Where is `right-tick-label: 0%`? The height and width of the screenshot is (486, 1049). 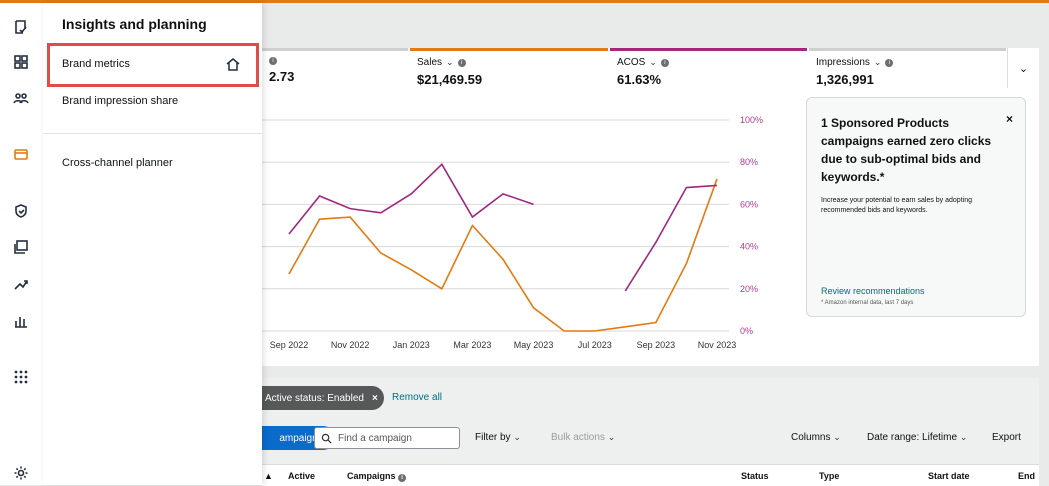 right-tick-label: 0% is located at coordinates (746, 331).